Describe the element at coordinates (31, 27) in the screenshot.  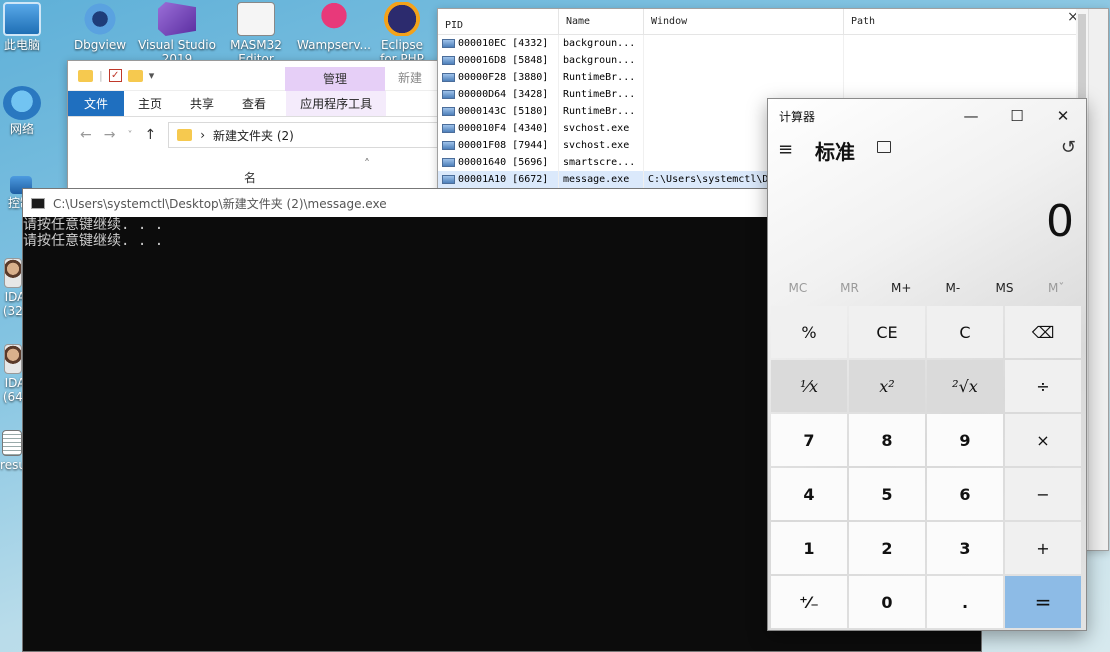
I see `desktop-icon-this-pc: 此电脑` at that location.